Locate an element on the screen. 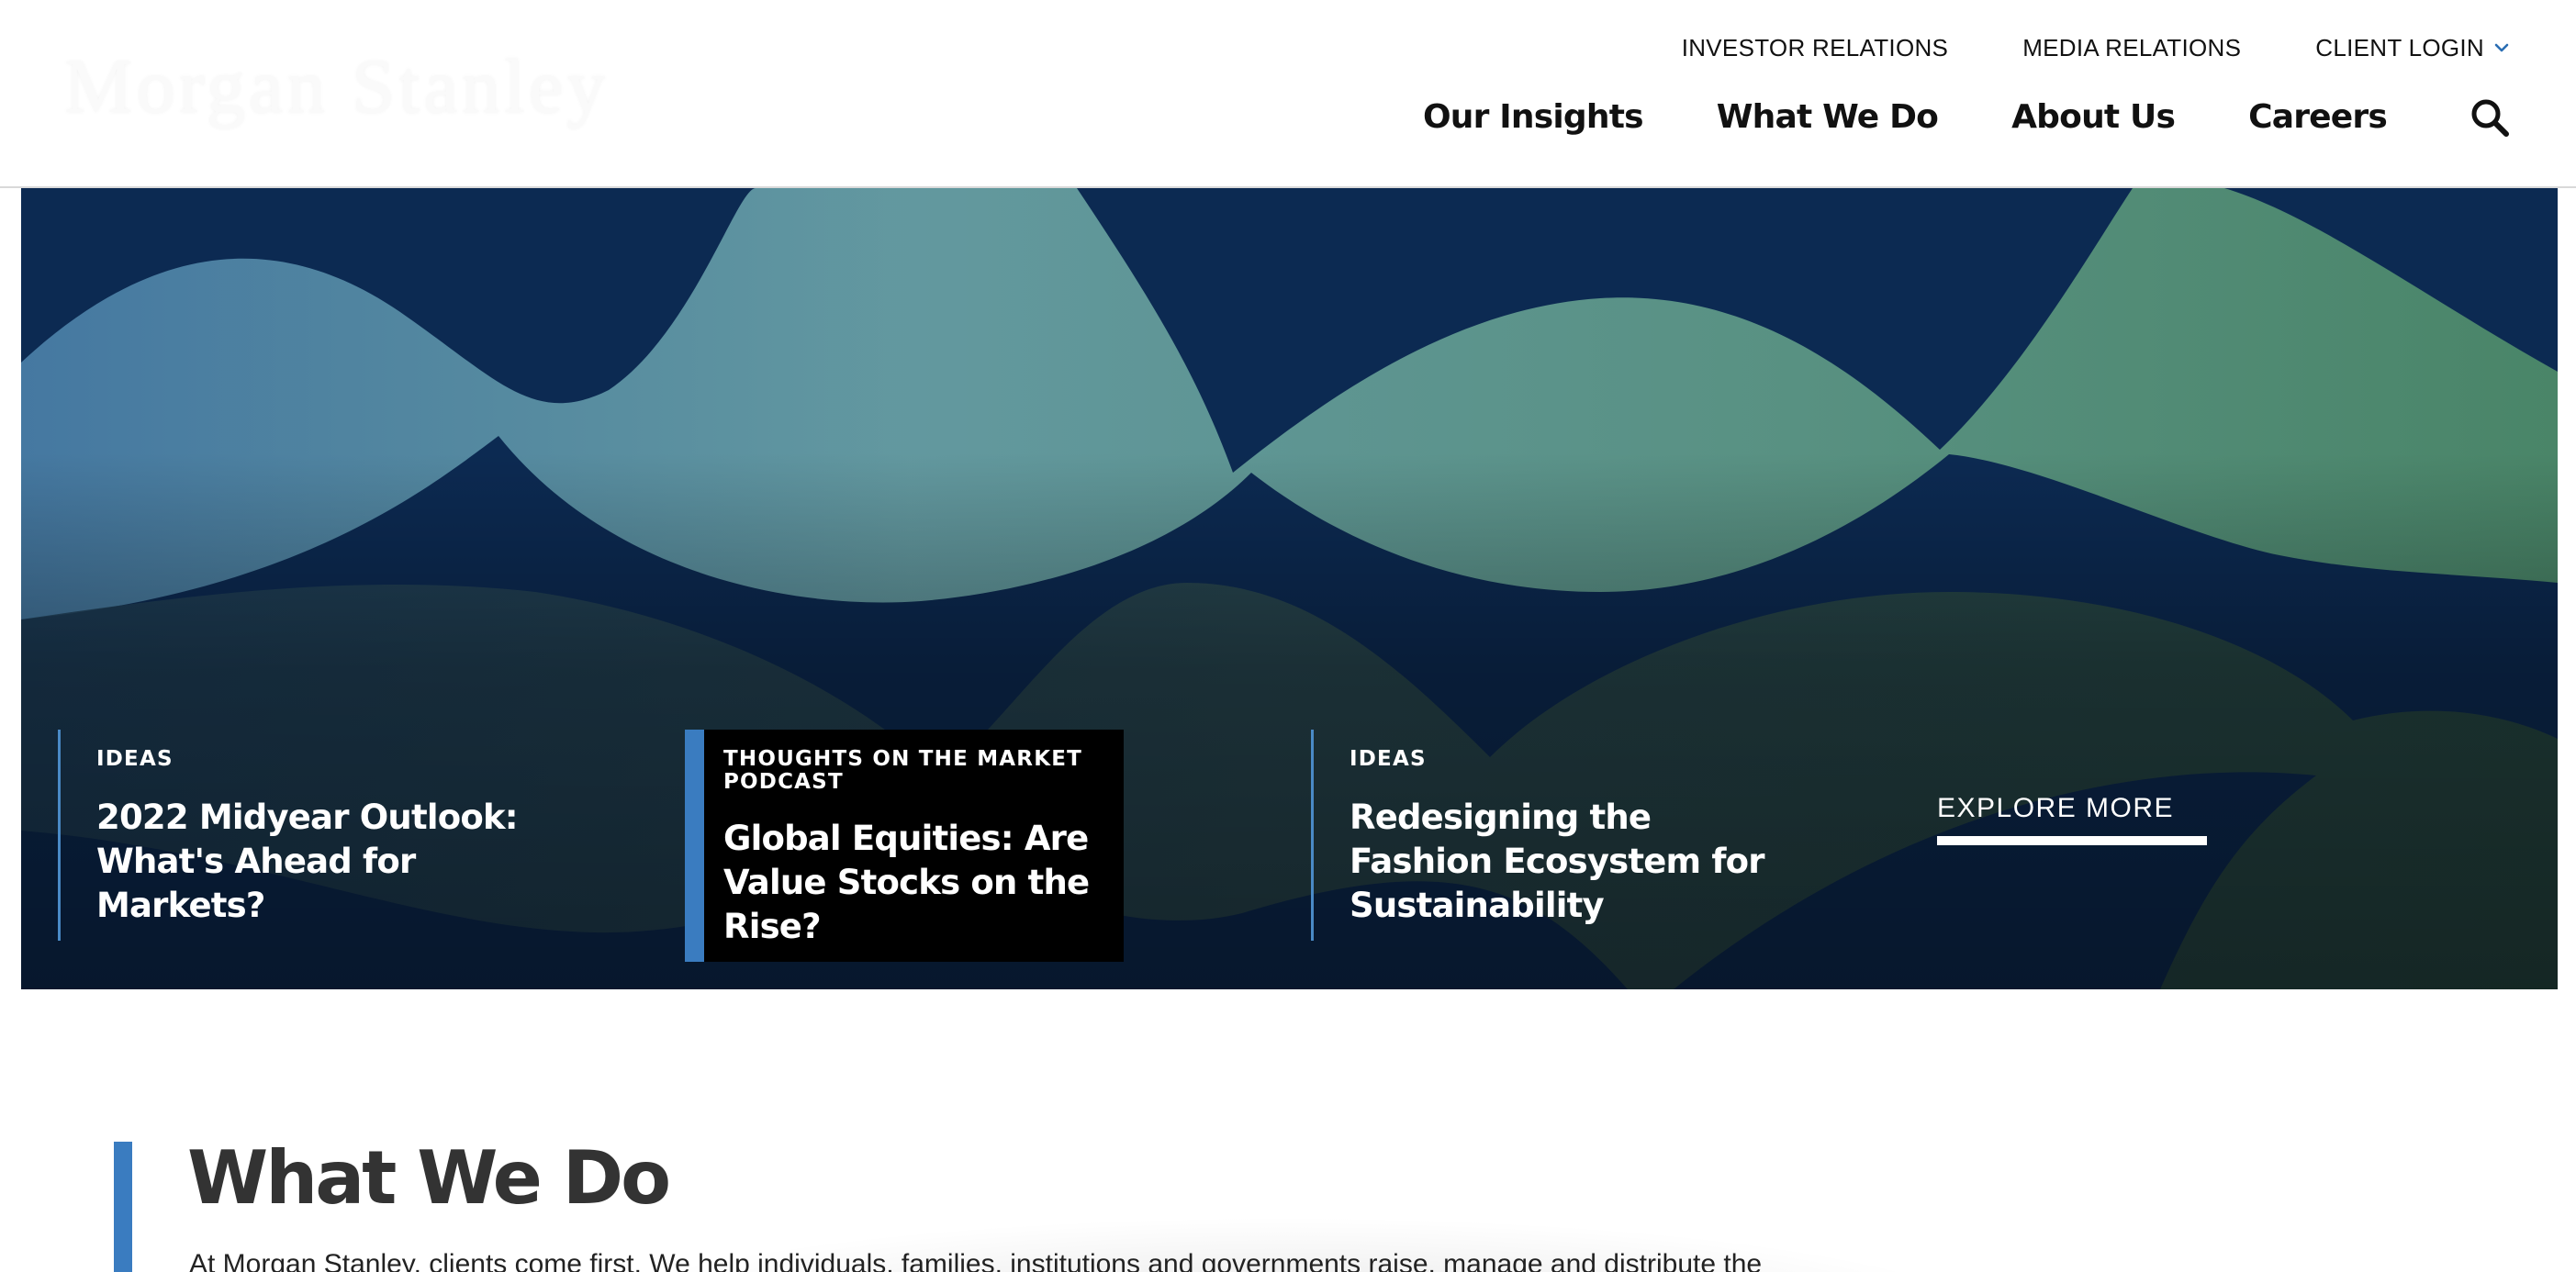 Image resolution: width=2576 pixels, height=1272 pixels. card-tag: THOUGHTS ON THE MARKET PODCAST is located at coordinates (903, 770).